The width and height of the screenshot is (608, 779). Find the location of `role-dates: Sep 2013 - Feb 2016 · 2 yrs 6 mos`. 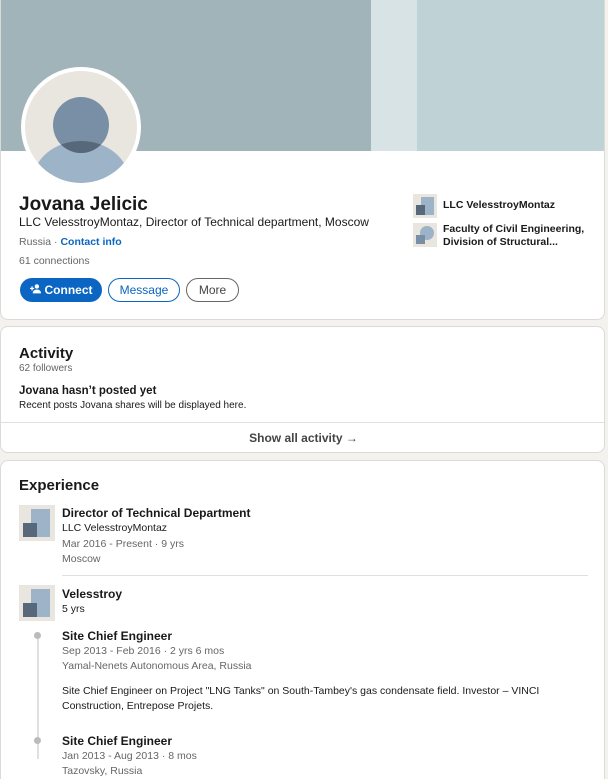

role-dates: Sep 2013 - Feb 2016 · 2 yrs 6 mos is located at coordinates (143, 651).